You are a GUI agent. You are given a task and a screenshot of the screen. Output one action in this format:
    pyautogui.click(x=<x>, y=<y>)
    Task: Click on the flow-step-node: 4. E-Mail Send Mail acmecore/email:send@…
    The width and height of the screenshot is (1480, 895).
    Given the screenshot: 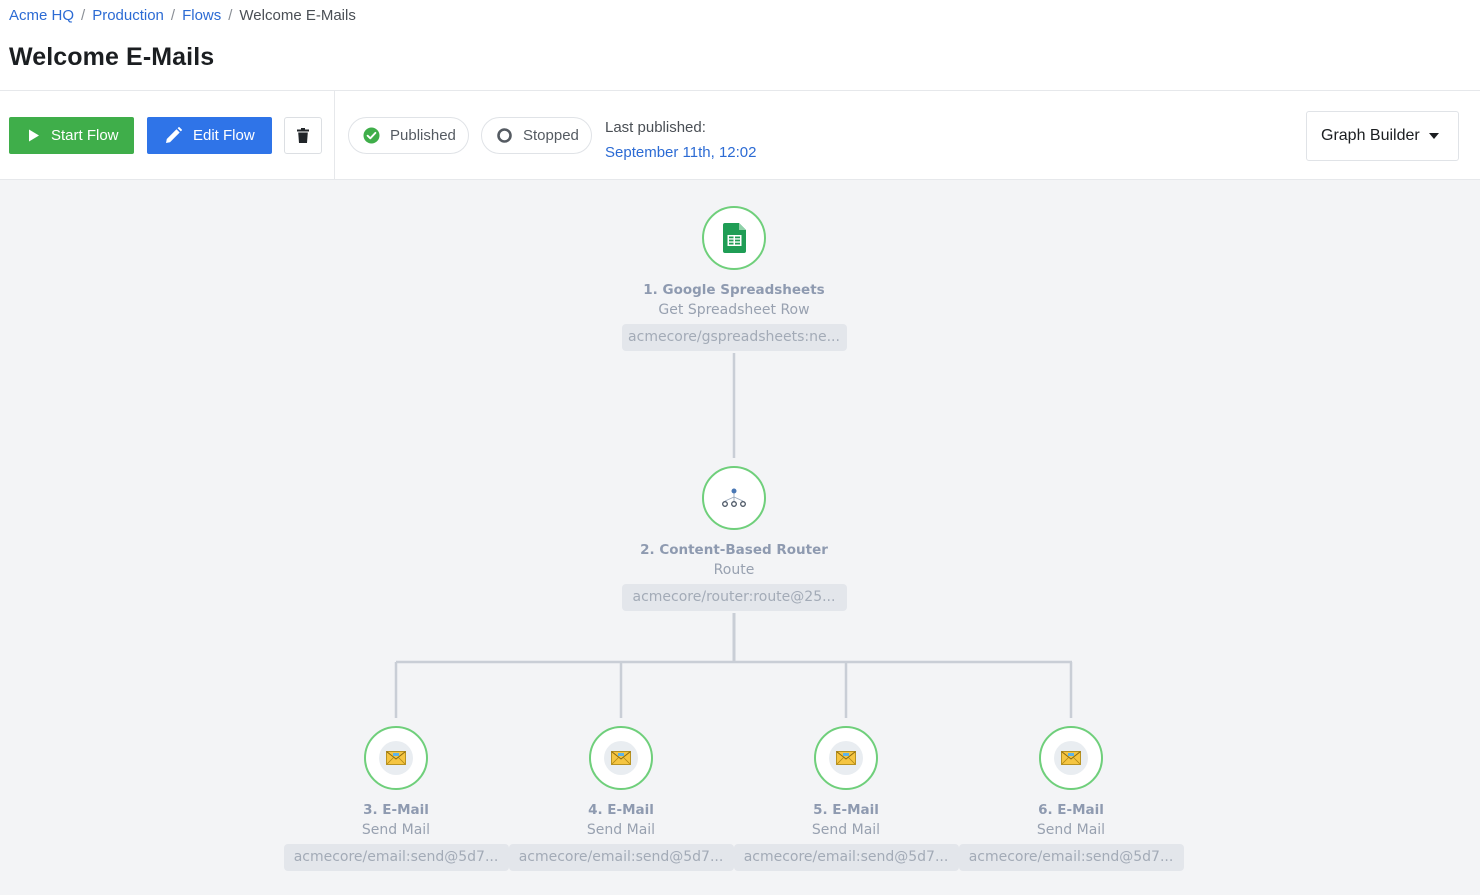 What is the action you would take?
    pyautogui.click(x=621, y=798)
    